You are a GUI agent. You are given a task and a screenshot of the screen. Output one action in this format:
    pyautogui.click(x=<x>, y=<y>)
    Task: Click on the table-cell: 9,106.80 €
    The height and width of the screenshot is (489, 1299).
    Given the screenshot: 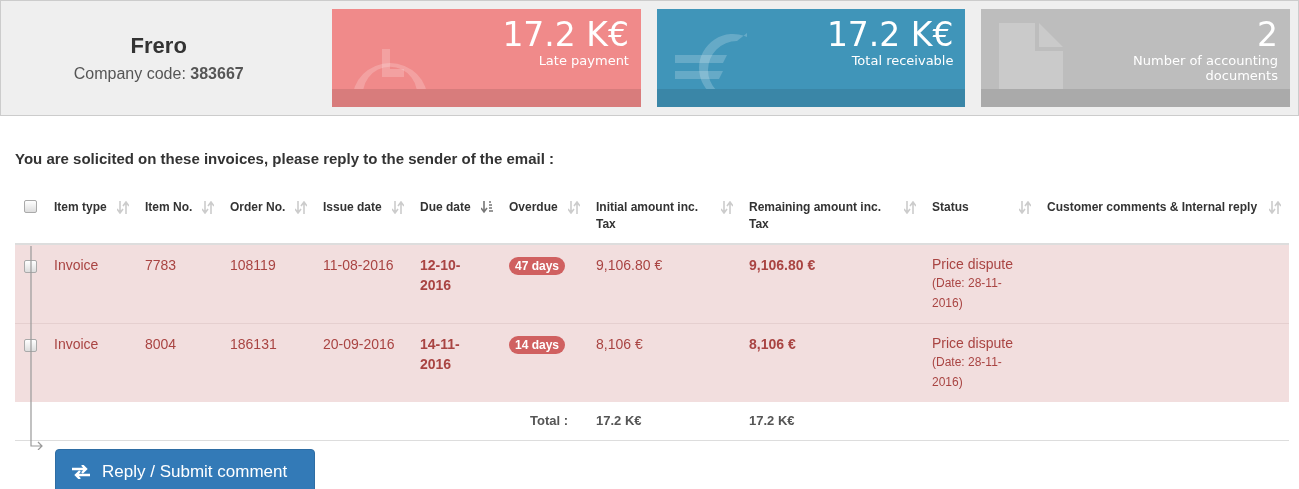 What is the action you would take?
    pyautogui.click(x=629, y=265)
    